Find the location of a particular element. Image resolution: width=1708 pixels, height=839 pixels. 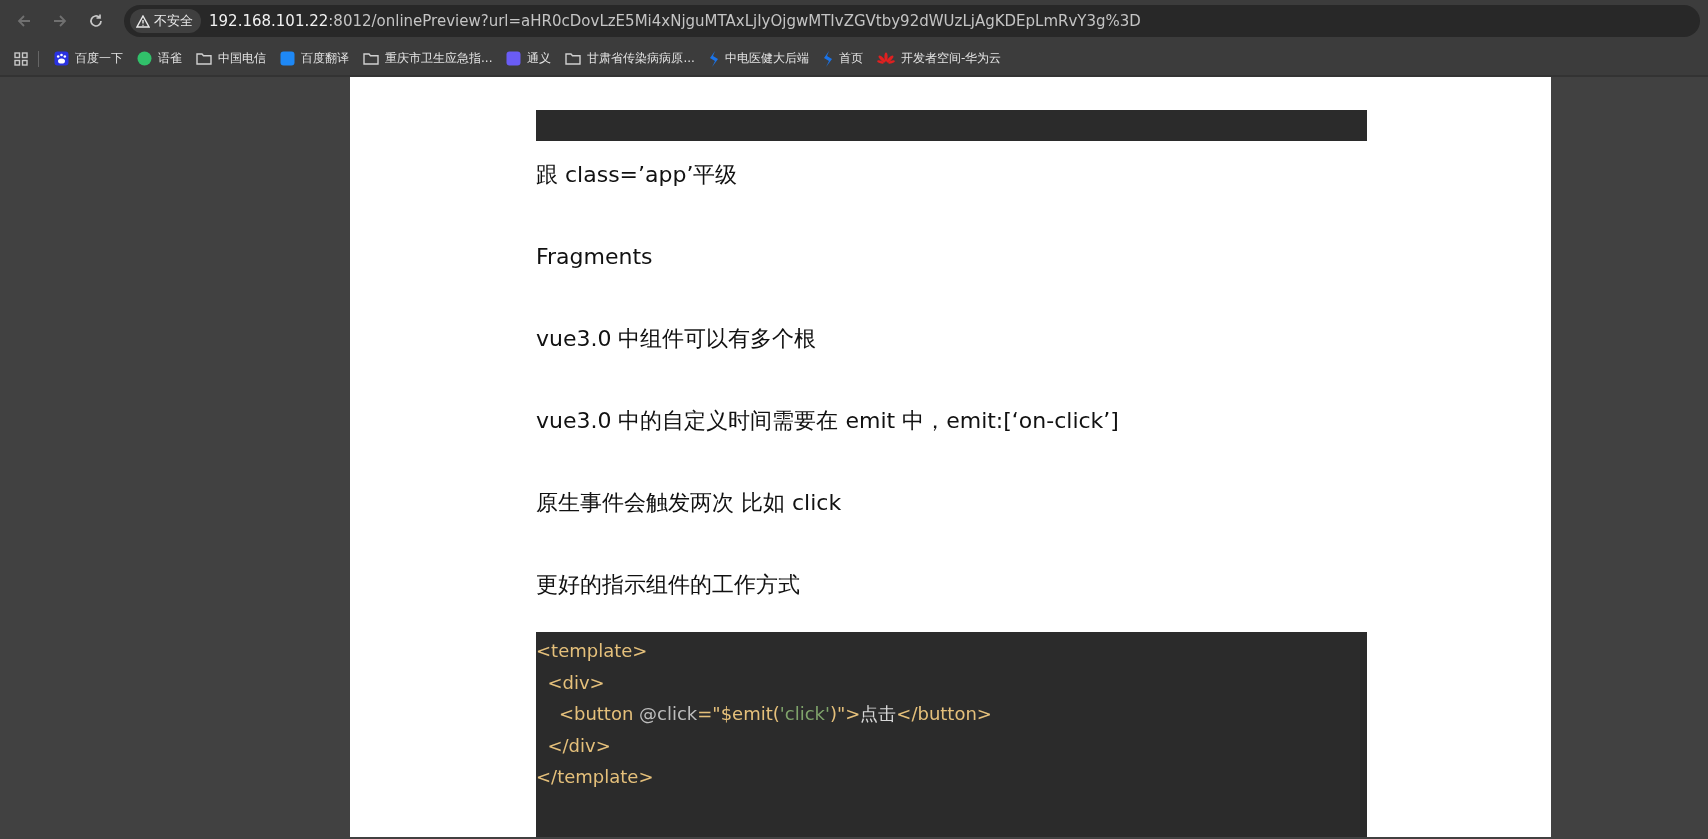

bookmark: 开发者空间-华为云 is located at coordinates (939, 58).